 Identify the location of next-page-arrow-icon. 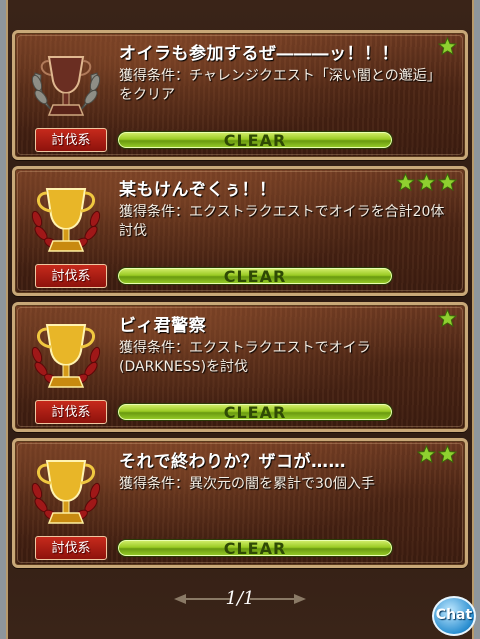
(278, 599).